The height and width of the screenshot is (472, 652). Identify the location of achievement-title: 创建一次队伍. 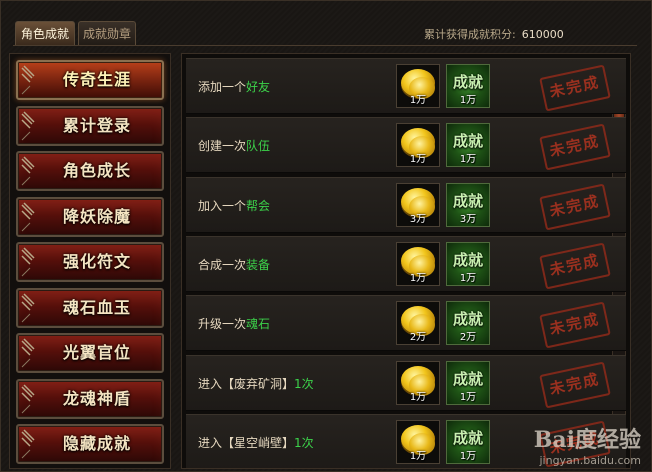
(234, 146).